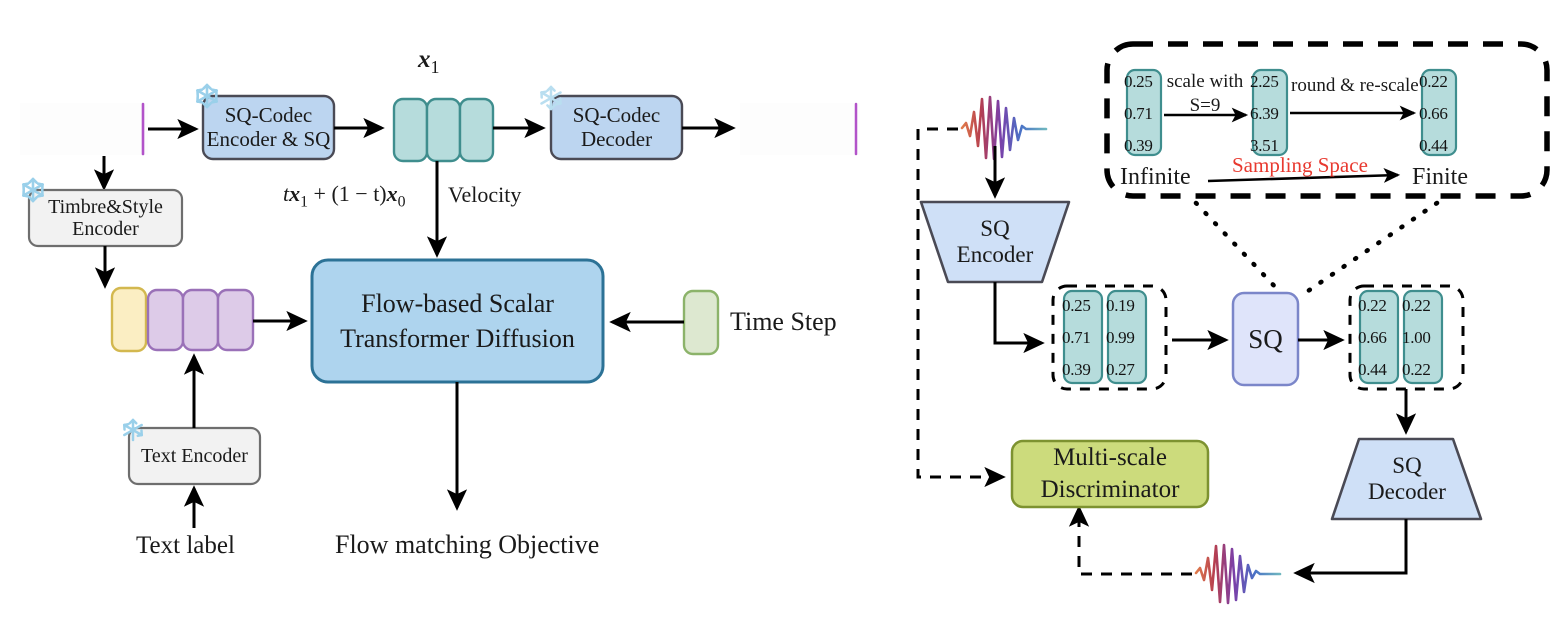 The height and width of the screenshot is (620, 1558). What do you see at coordinates (1120, 337) in the screenshot?
I see `pre-sq-v1-1: 0.99` at bounding box center [1120, 337].